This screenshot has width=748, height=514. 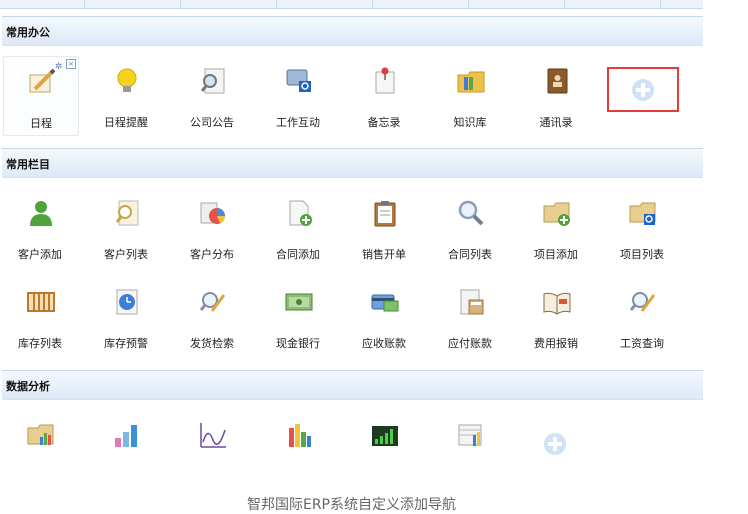 What do you see at coordinates (556, 95) in the screenshot?
I see `tile-address-book: 通讯录` at bounding box center [556, 95].